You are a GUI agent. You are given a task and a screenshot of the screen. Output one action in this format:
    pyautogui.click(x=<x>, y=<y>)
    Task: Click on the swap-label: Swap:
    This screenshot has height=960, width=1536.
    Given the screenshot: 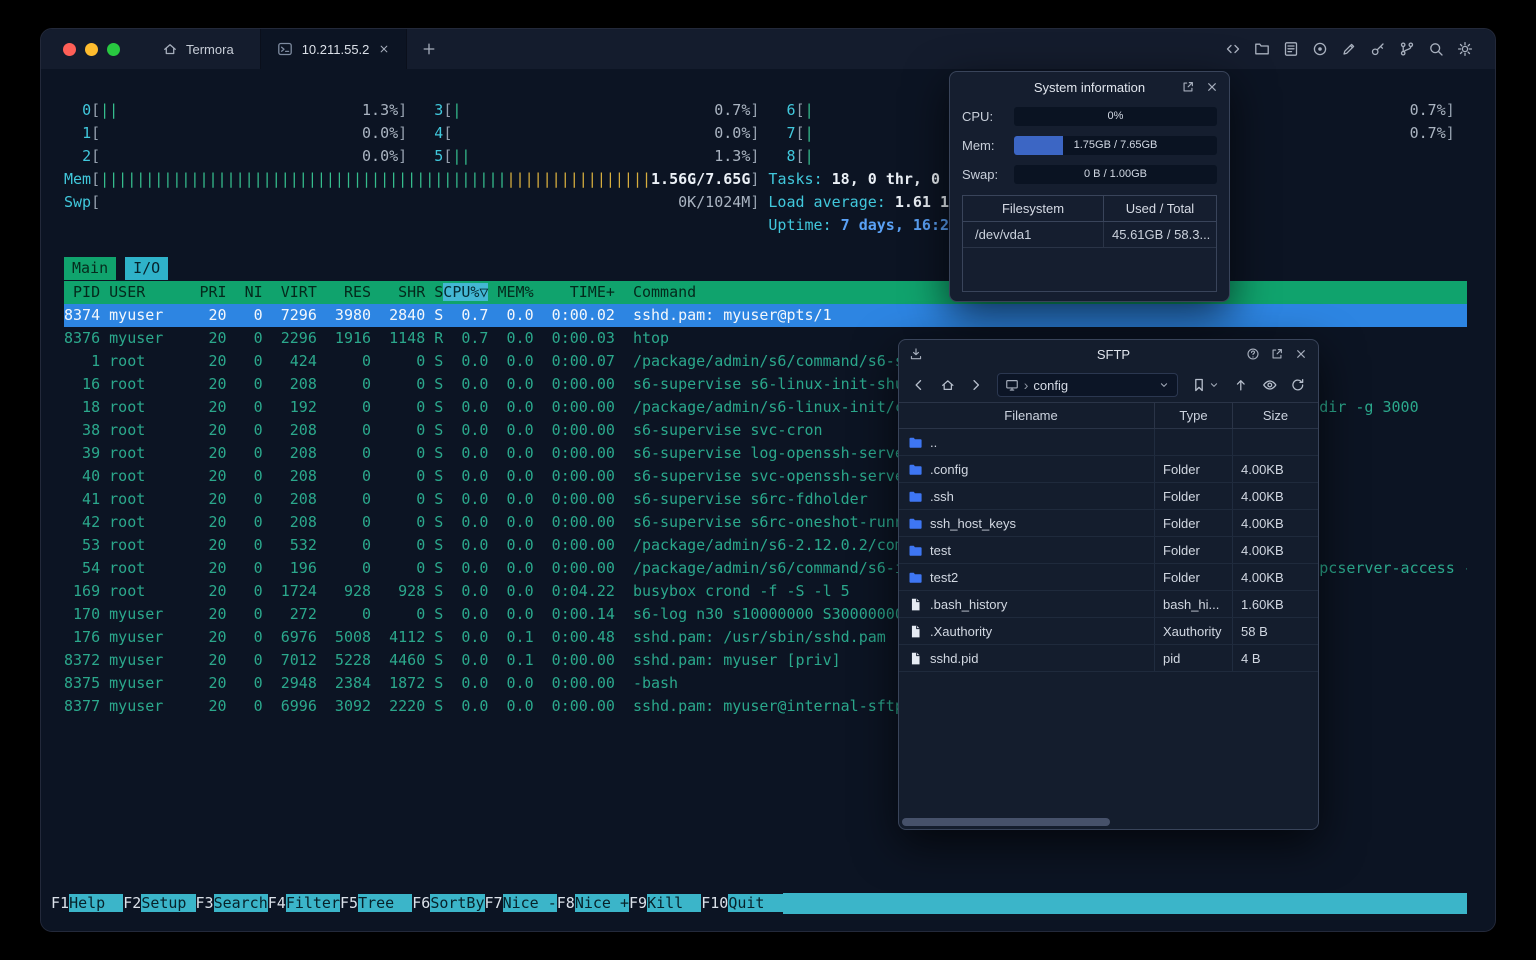 What is the action you would take?
    pyautogui.click(x=980, y=174)
    